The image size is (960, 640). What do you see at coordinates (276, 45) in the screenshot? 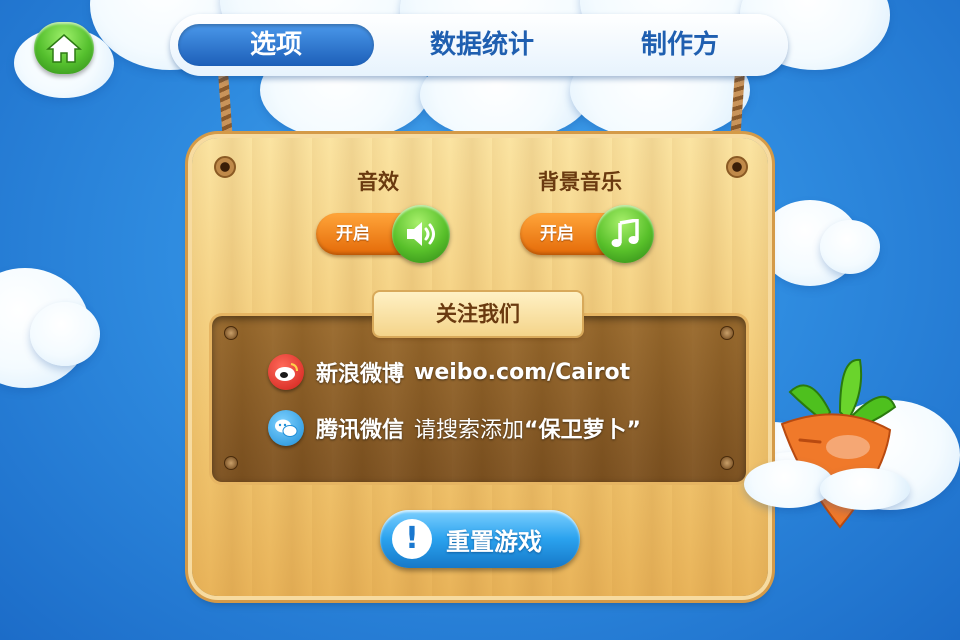
I see `tab-options: 选项` at bounding box center [276, 45].